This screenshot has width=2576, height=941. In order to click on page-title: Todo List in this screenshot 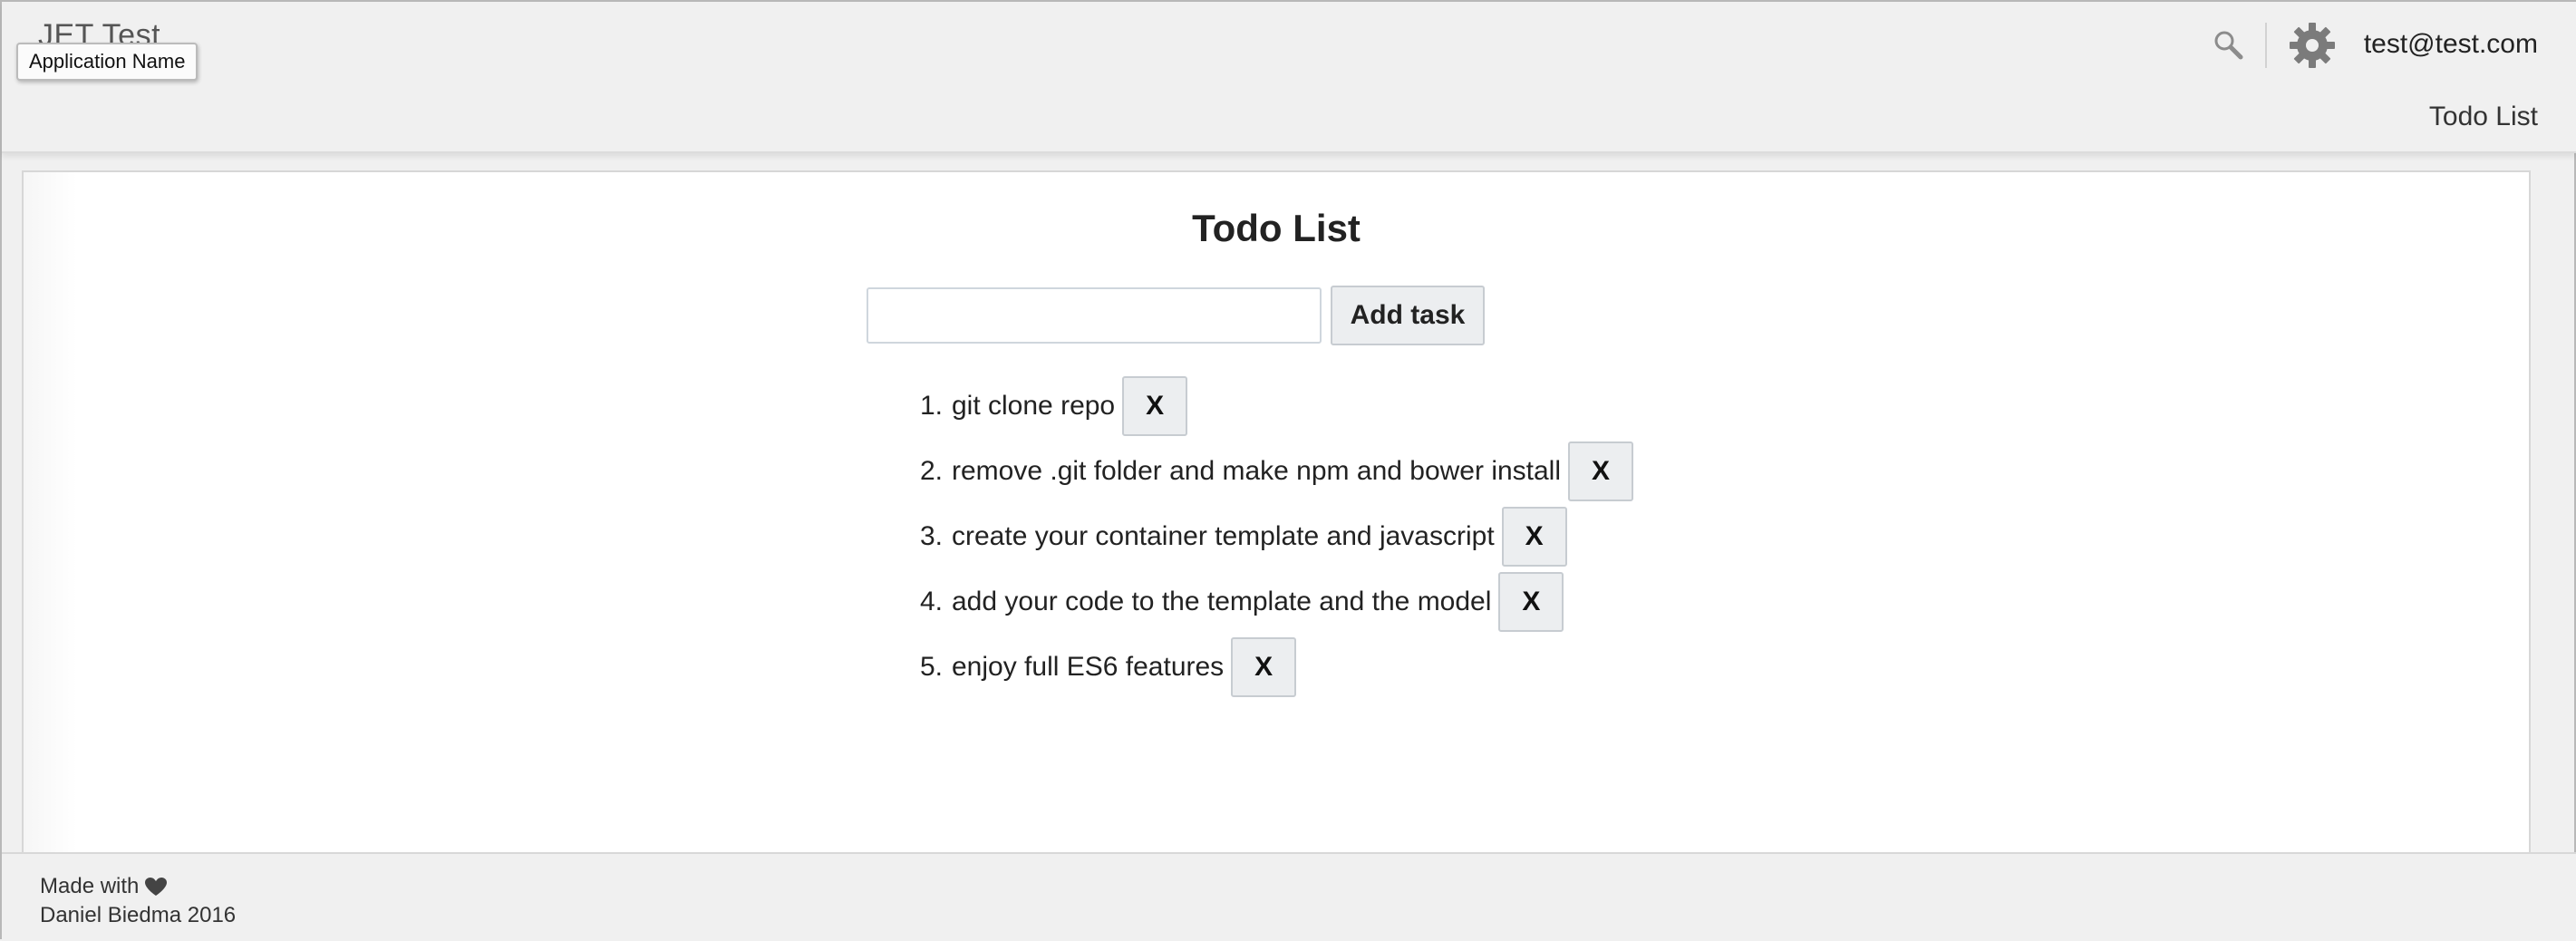, I will do `click(1276, 228)`.